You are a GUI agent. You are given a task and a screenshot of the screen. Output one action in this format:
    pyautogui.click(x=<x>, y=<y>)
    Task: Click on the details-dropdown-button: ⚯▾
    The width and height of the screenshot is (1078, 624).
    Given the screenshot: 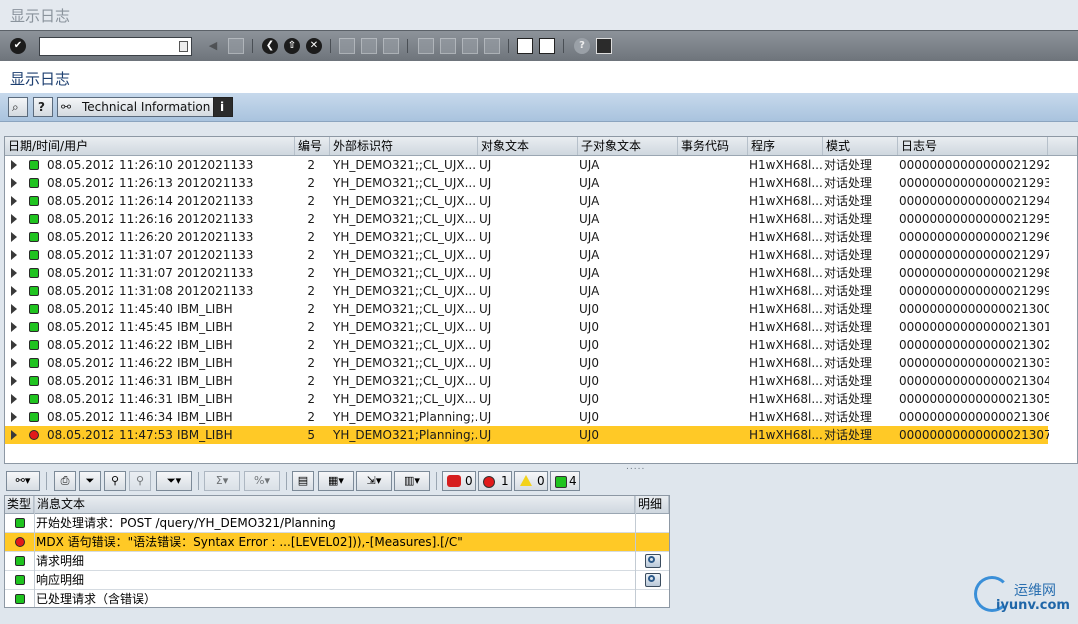 What is the action you would take?
    pyautogui.click(x=23, y=481)
    